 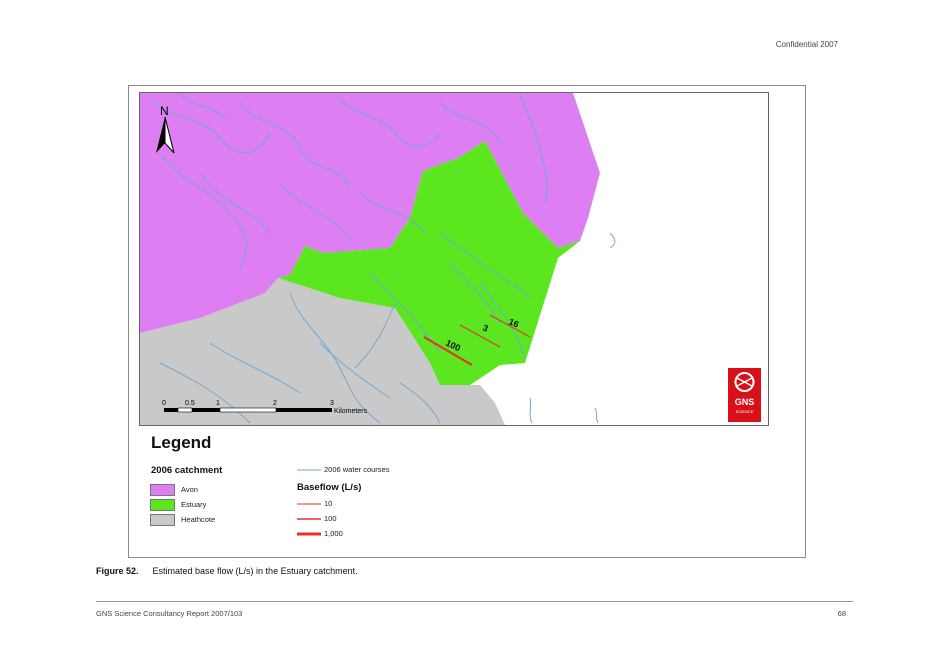 What do you see at coordinates (330, 518) in the screenshot?
I see `legend-label-baseflow-100: 100` at bounding box center [330, 518].